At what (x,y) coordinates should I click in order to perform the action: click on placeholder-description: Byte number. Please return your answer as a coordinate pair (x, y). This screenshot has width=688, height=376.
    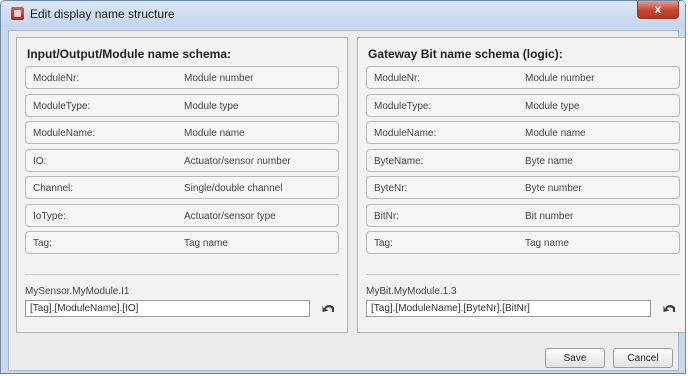
    Looking at the image, I should click on (553, 188).